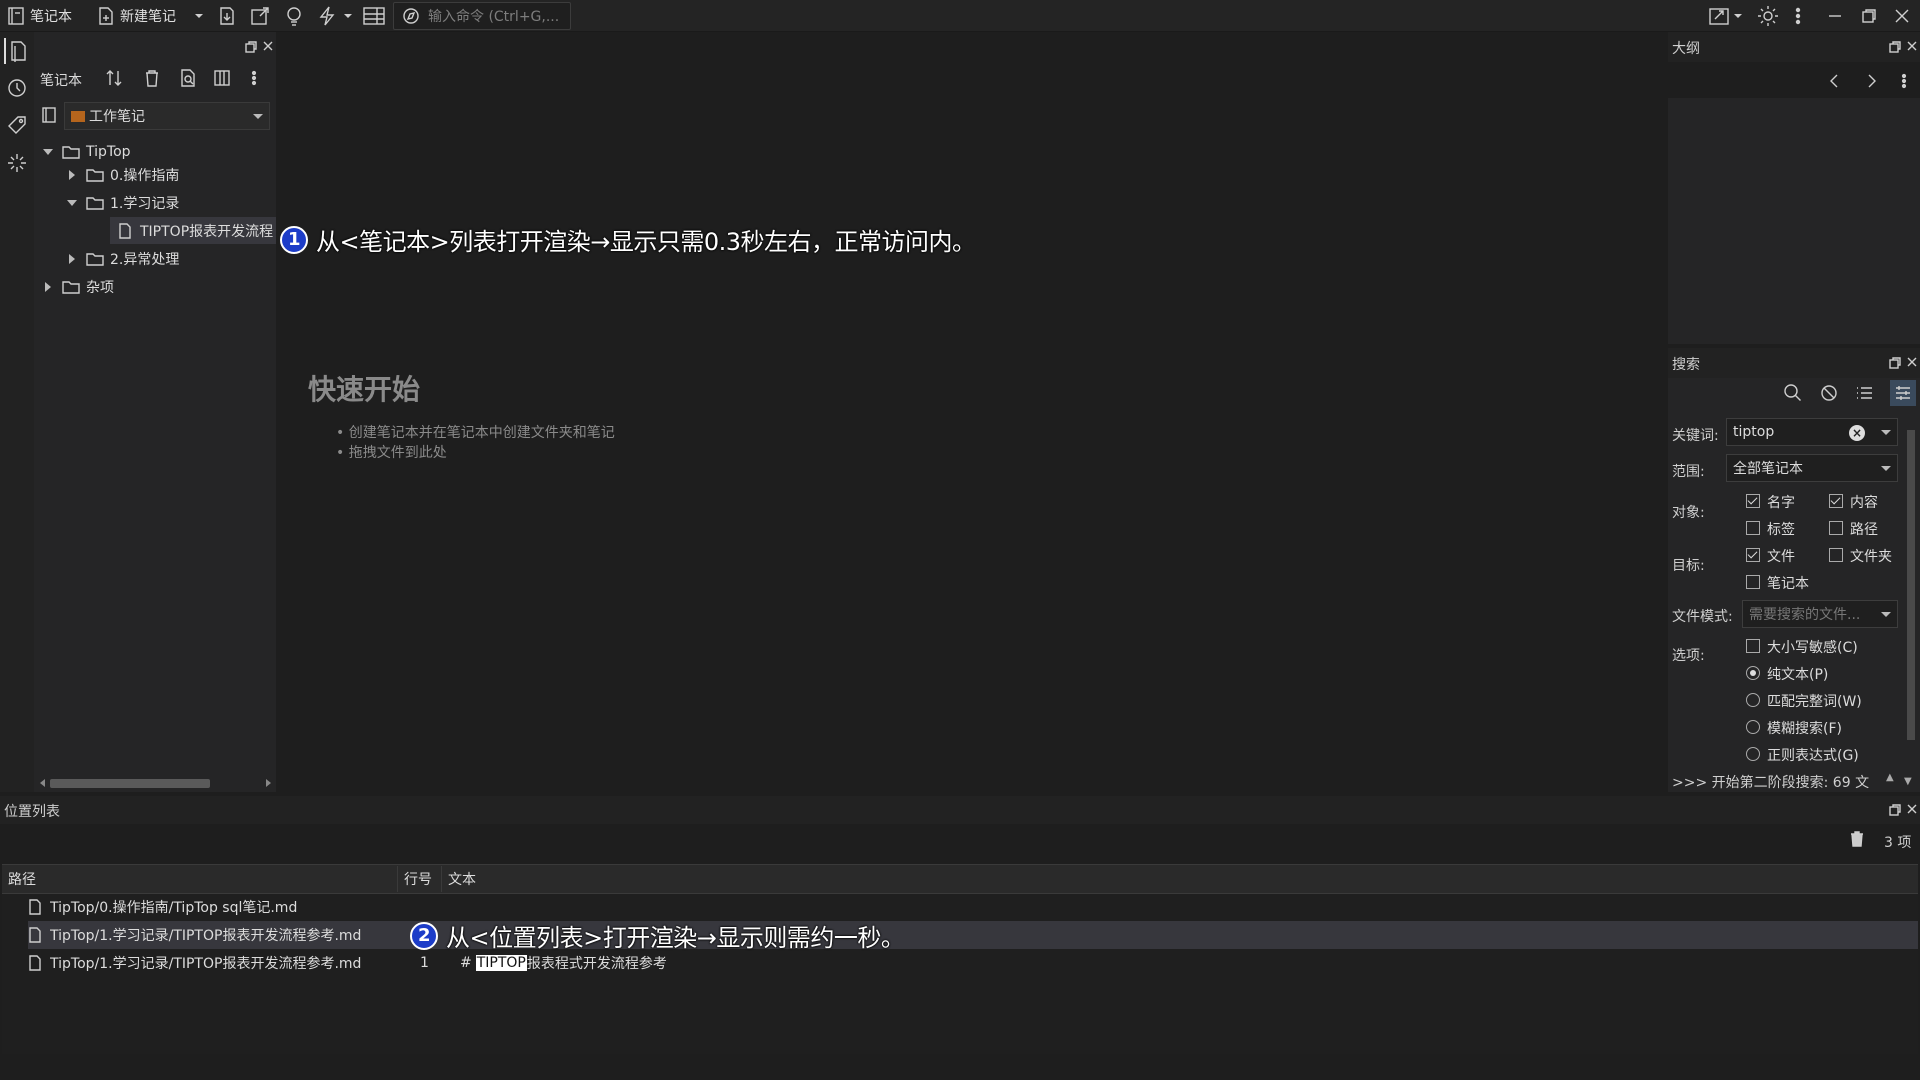  What do you see at coordinates (596, 964) in the screenshot?
I see `row-text: 报表程式开发流程参考` at bounding box center [596, 964].